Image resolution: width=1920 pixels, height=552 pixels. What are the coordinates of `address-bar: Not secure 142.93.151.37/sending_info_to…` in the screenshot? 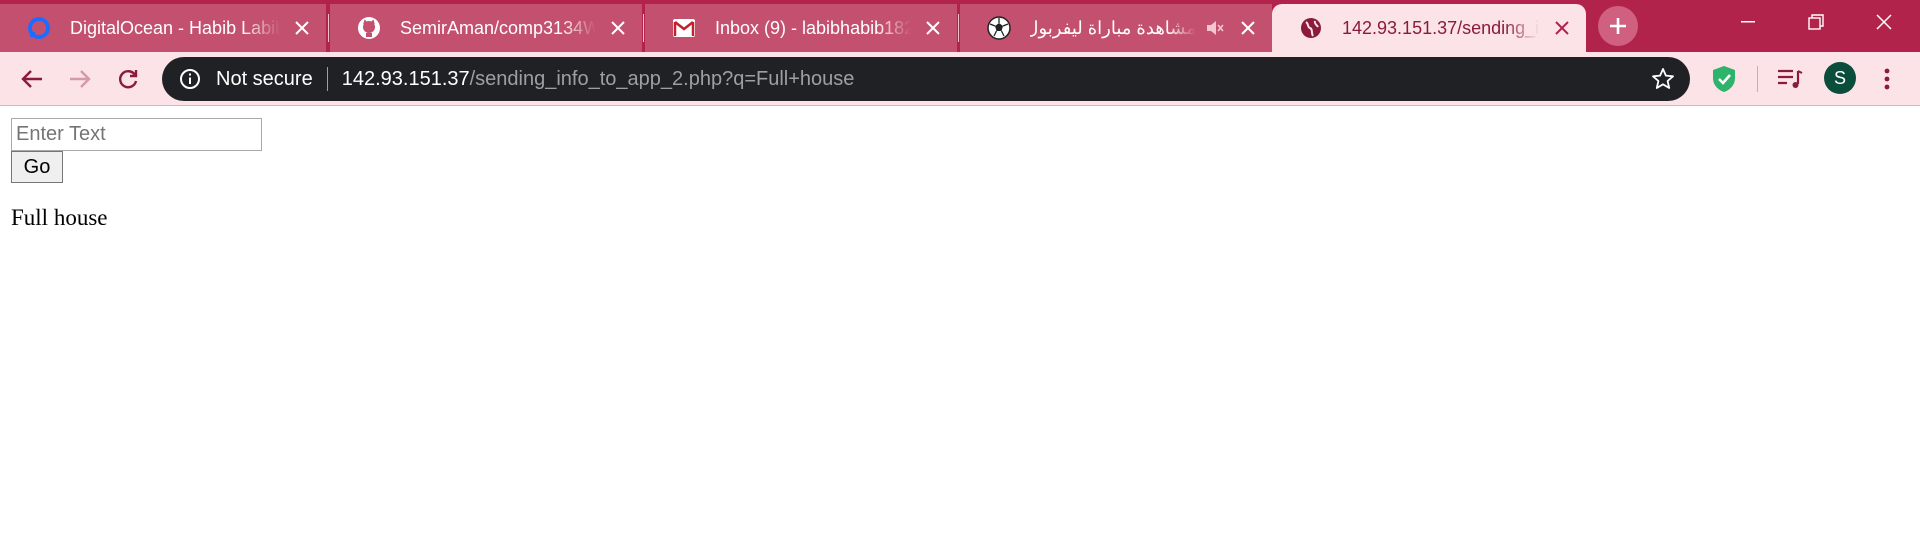 It's located at (926, 79).